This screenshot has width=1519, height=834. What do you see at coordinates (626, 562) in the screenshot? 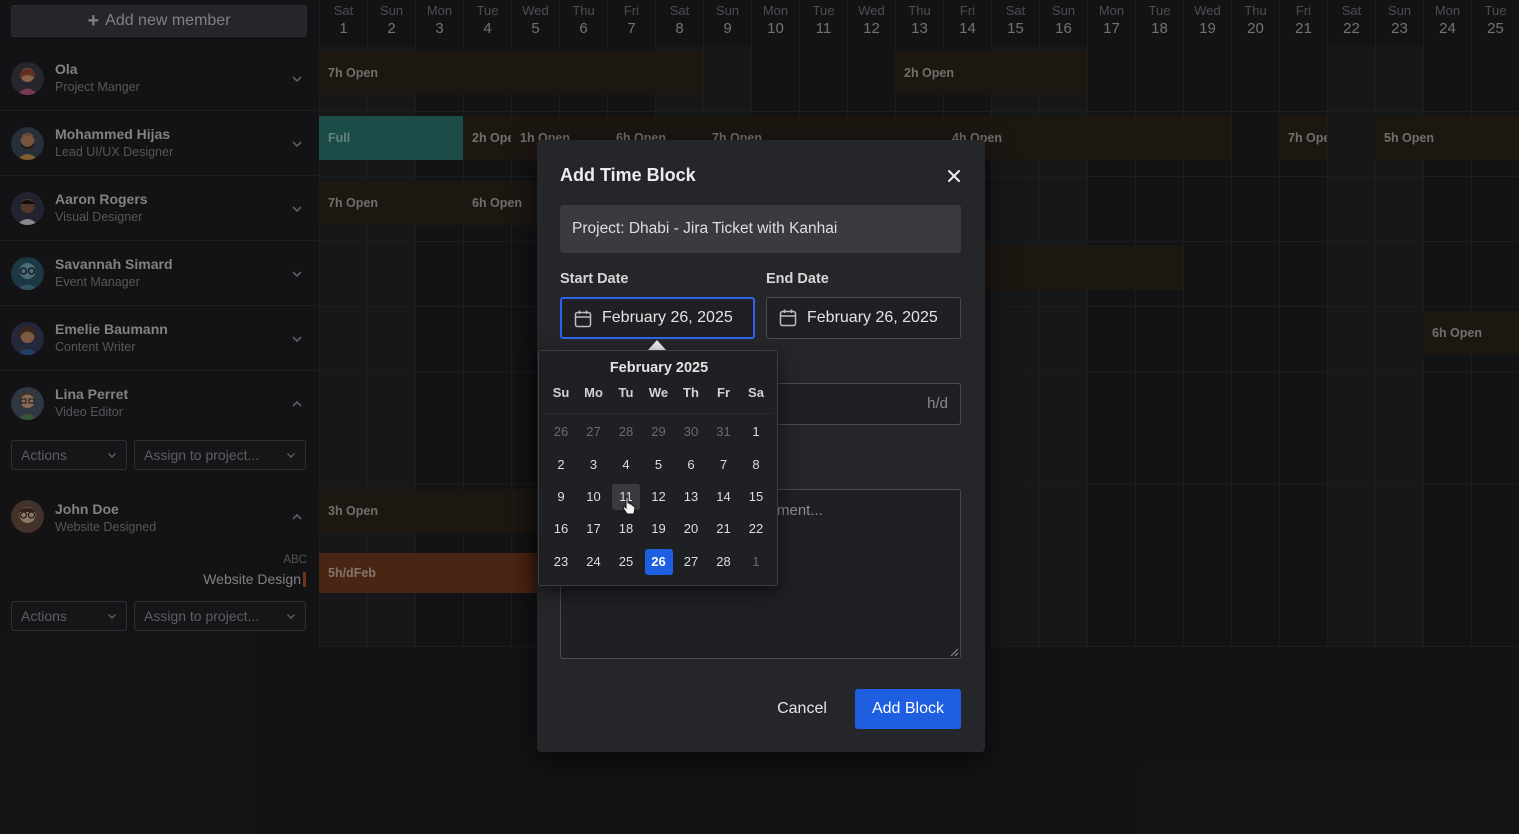
I see `picker-day: 25` at bounding box center [626, 562].